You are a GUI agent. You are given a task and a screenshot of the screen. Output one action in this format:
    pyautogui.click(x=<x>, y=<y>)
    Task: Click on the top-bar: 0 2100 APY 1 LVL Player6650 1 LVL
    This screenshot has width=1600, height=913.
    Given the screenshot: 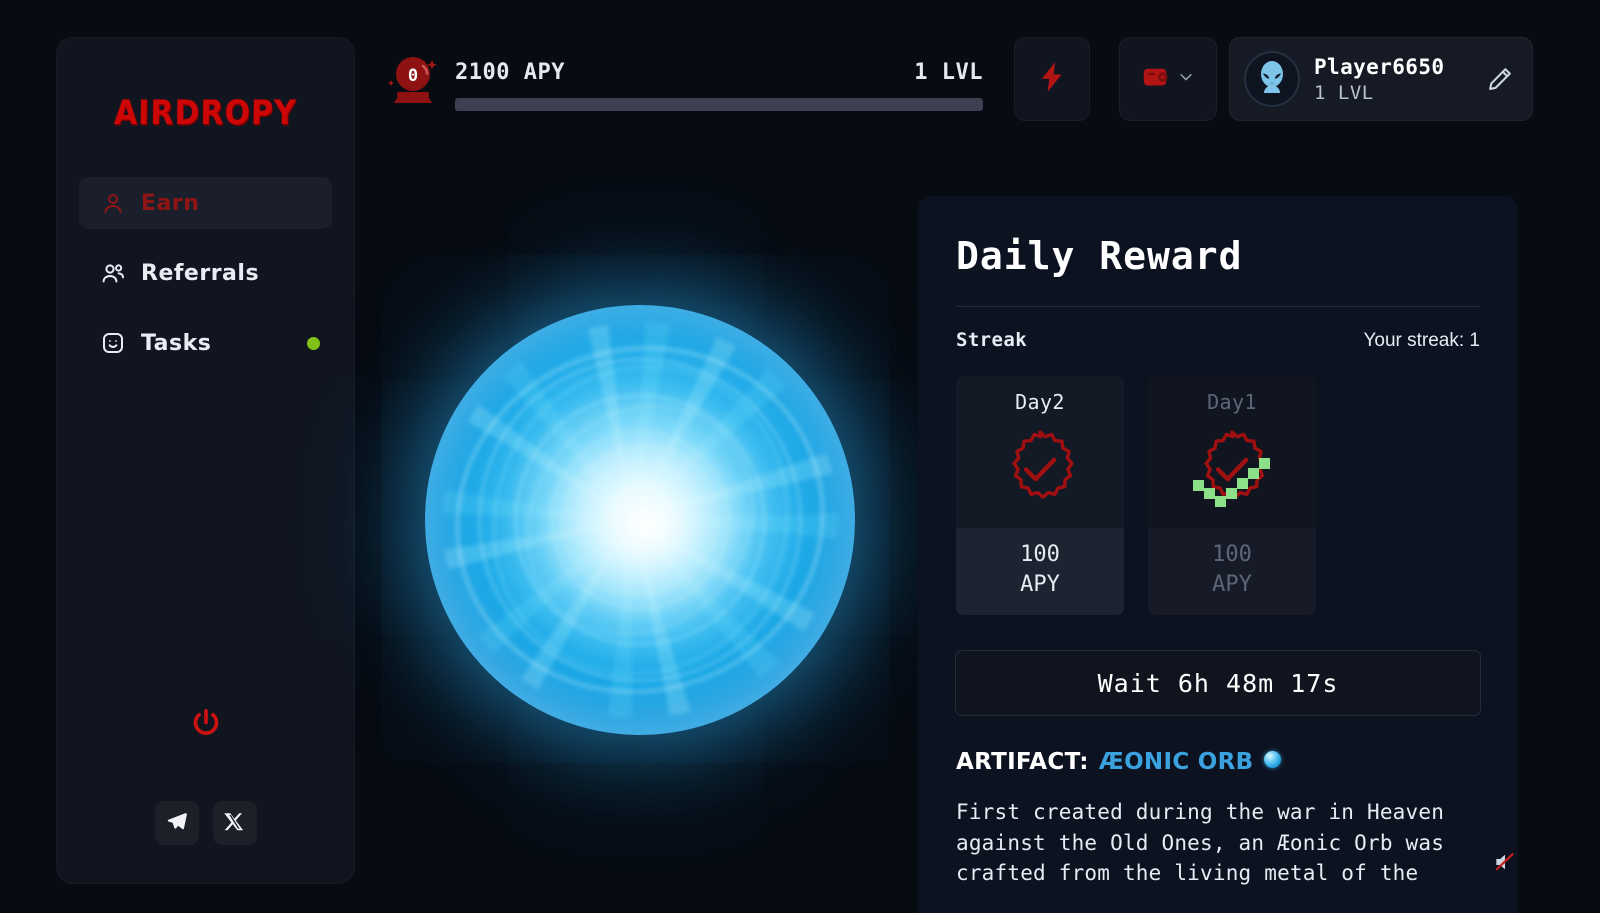 What is the action you would take?
    pyautogui.click(x=958, y=84)
    